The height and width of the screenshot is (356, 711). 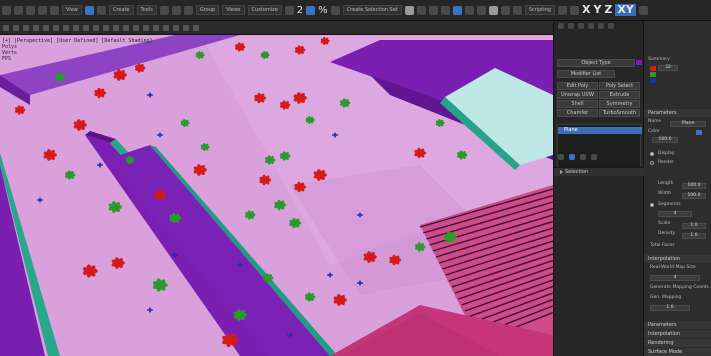 What do you see at coordinates (323, 10) in the screenshot?
I see `percent-snap-toggle: %` at bounding box center [323, 10].